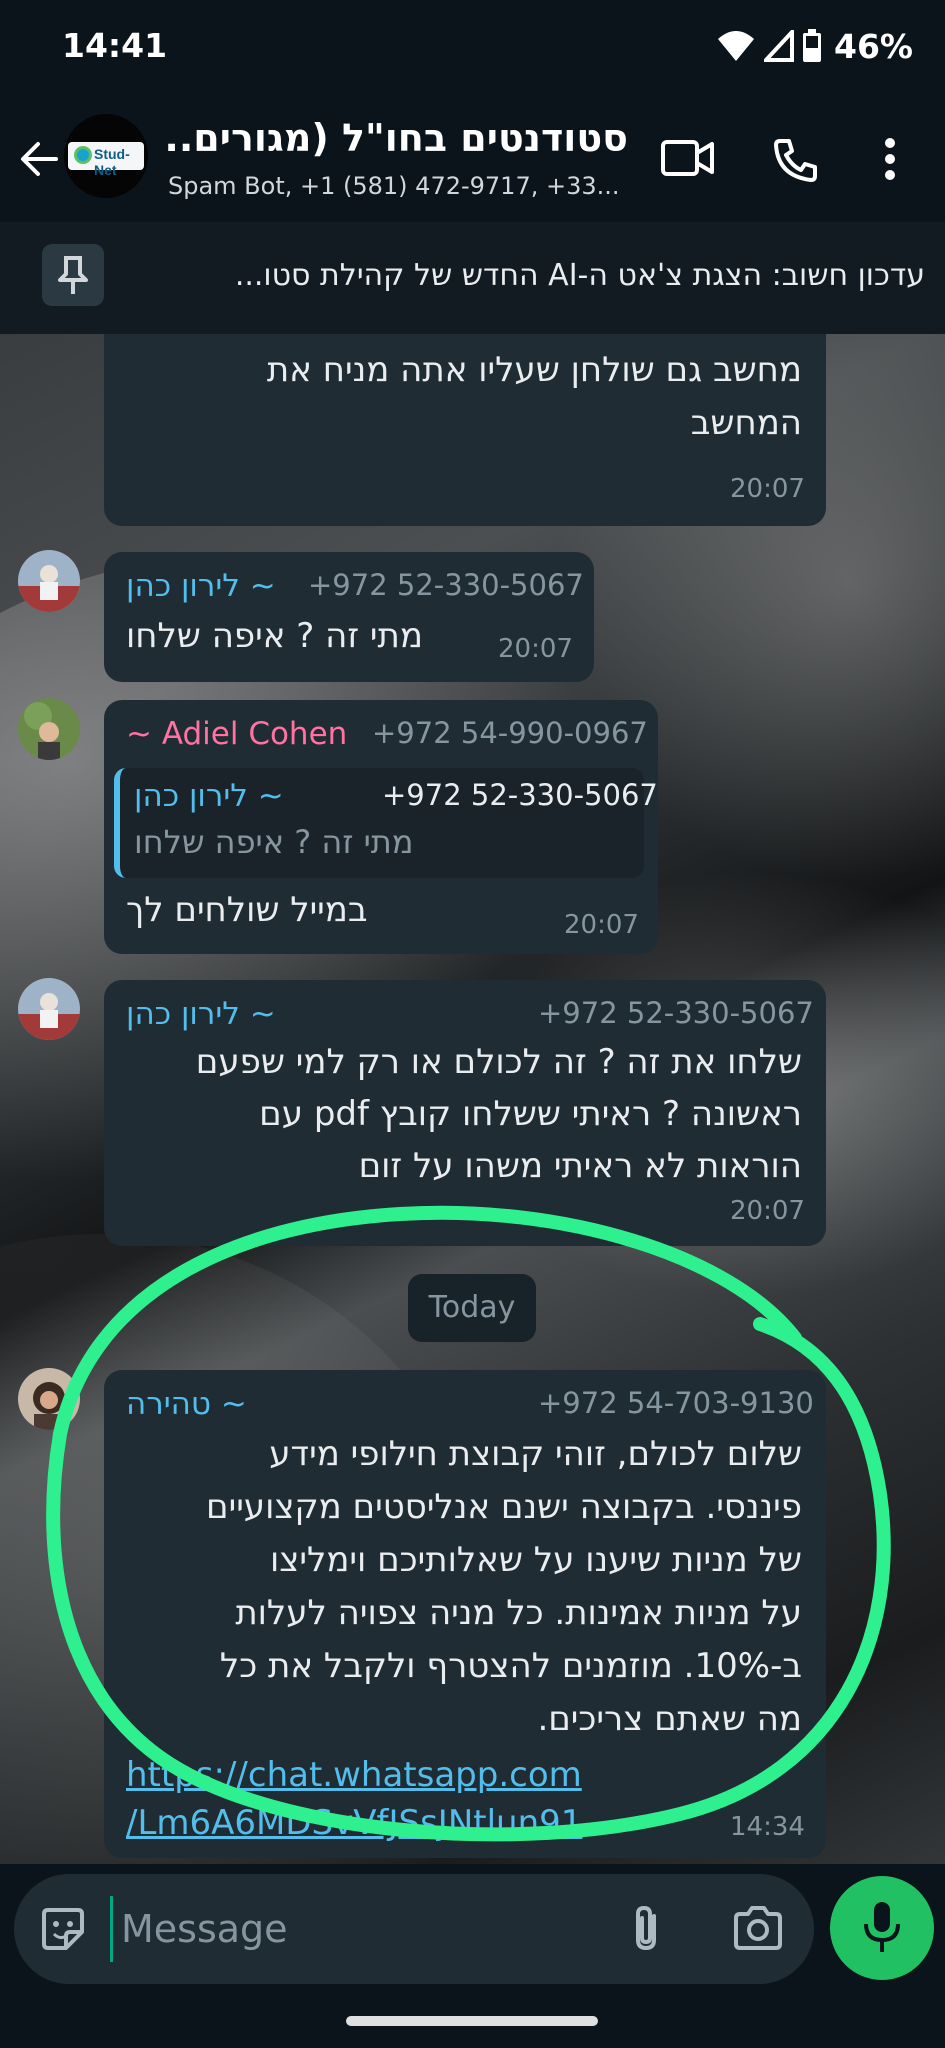 This screenshot has width=945, height=2048. Describe the element at coordinates (510, 1666) in the screenshot. I see `message-line: ב-10%. מוזמנים להצטרף ולקבל את כל` at that location.